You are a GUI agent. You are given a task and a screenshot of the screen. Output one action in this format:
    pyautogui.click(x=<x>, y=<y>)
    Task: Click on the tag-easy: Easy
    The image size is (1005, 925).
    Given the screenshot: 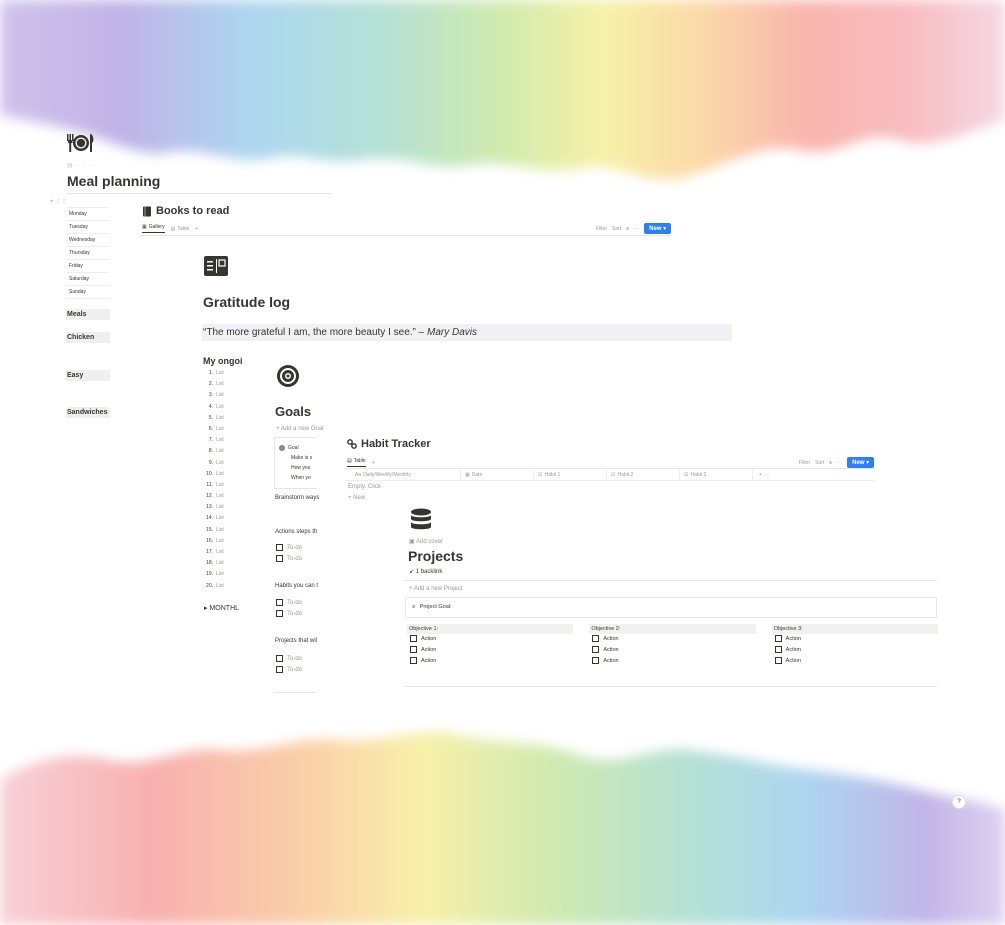 What is the action you would take?
    pyautogui.click(x=88, y=375)
    